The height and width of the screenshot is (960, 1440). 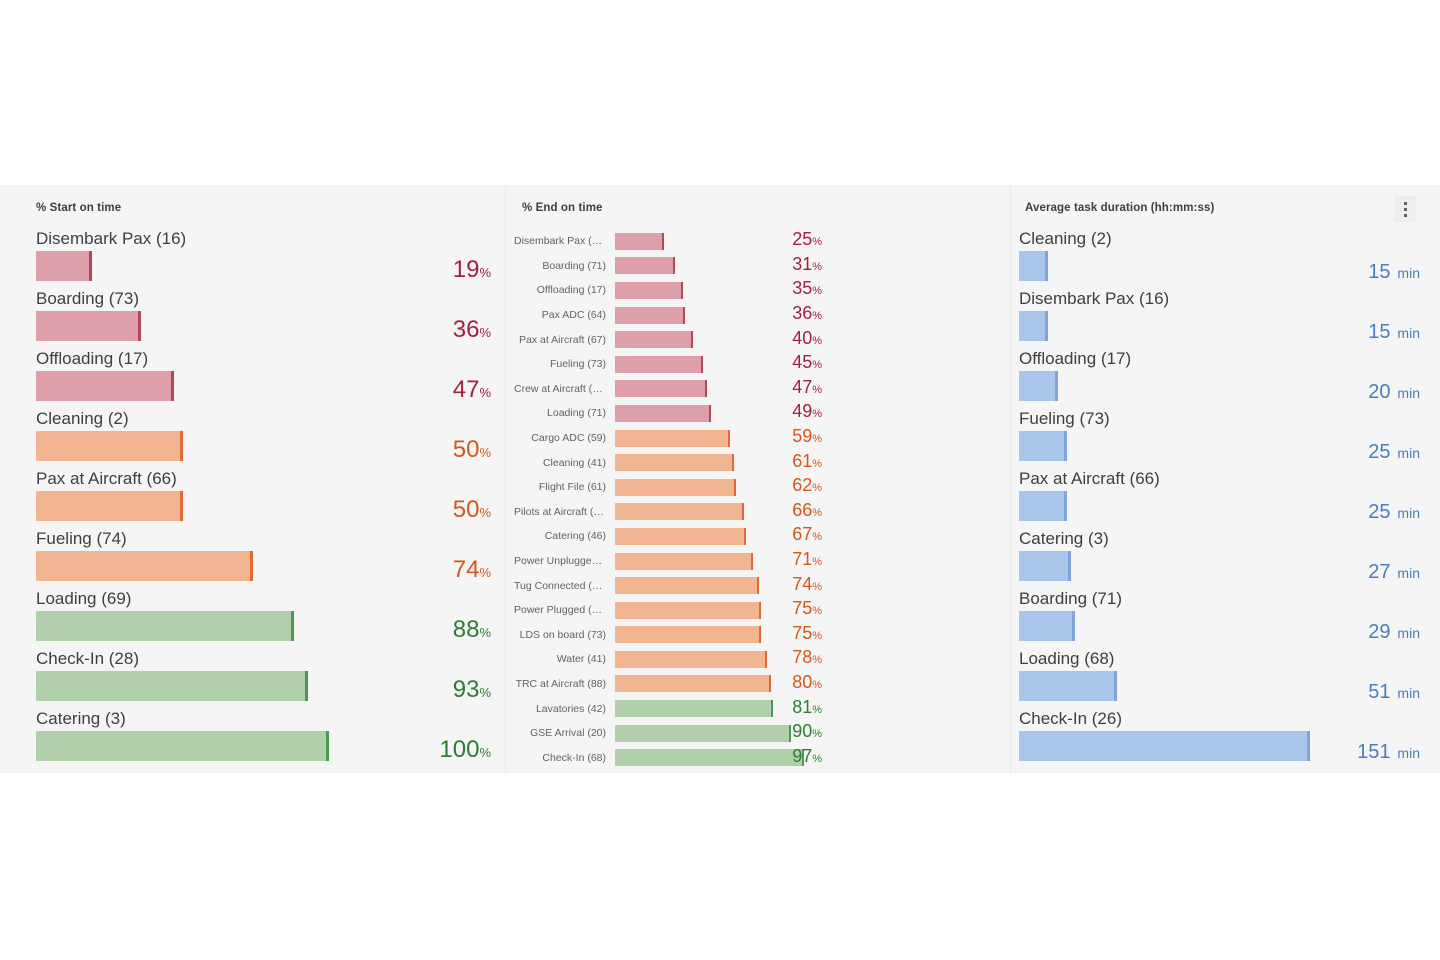 I want to click on chart-row: Check-In (68) 97%, so click(x=762, y=757).